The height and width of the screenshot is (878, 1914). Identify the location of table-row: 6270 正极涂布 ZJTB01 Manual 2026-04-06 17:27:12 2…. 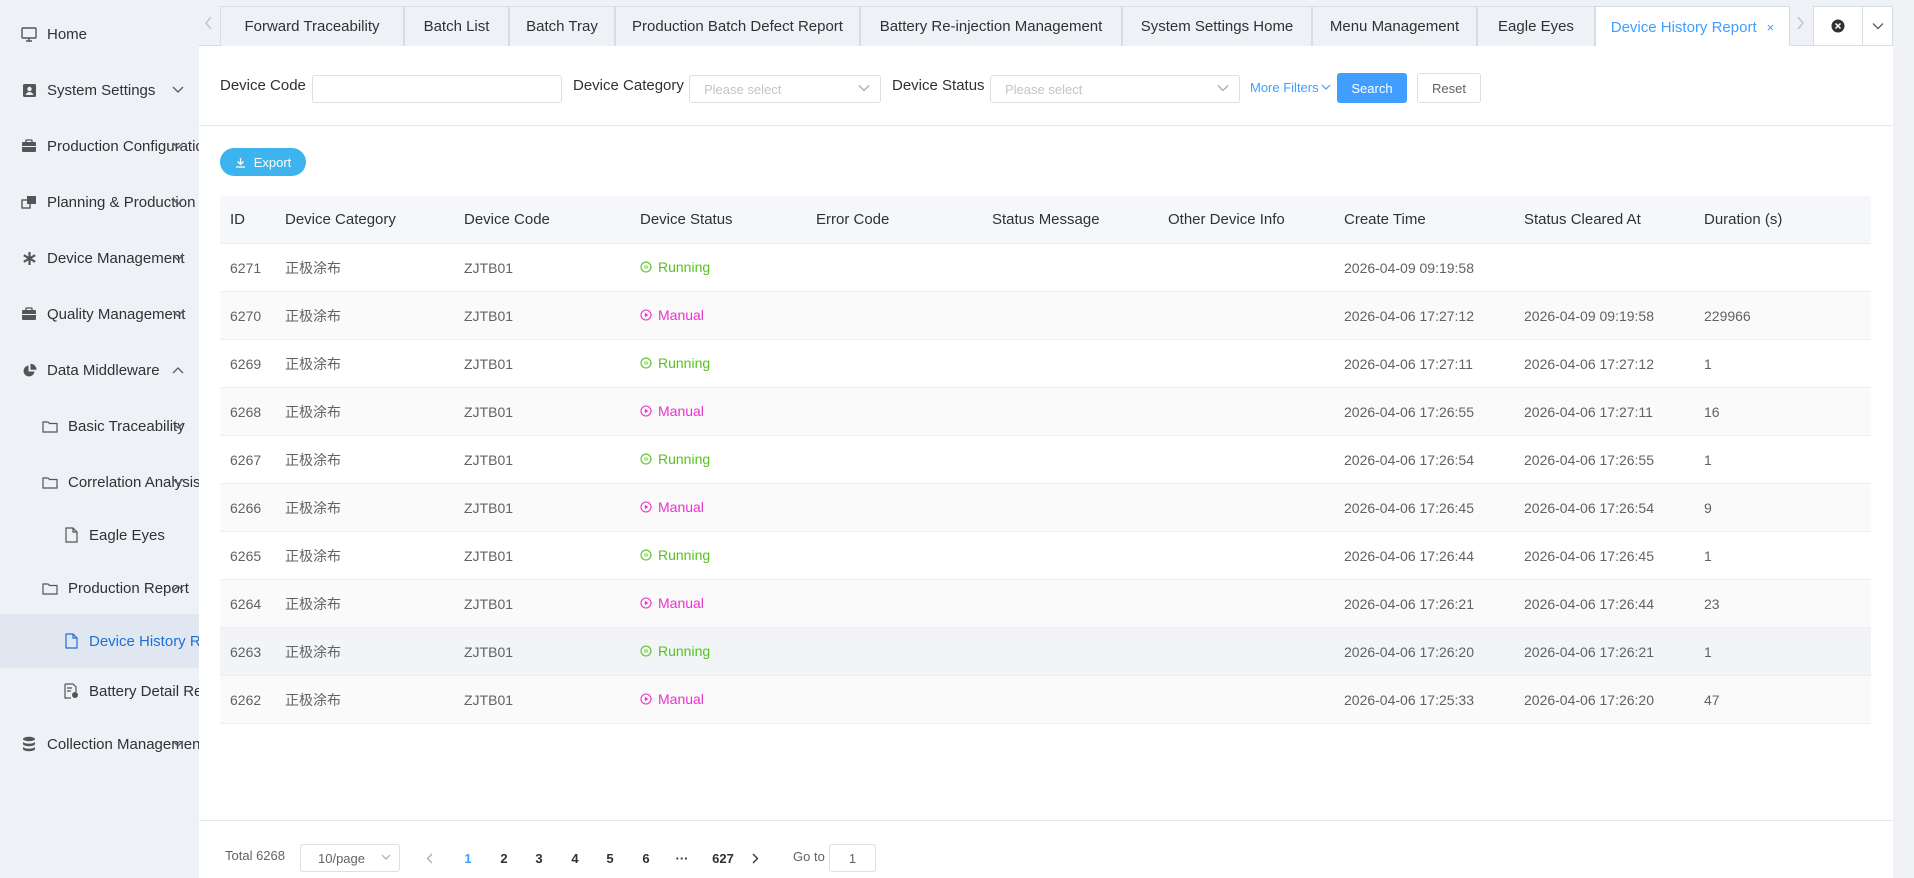
(1045, 316).